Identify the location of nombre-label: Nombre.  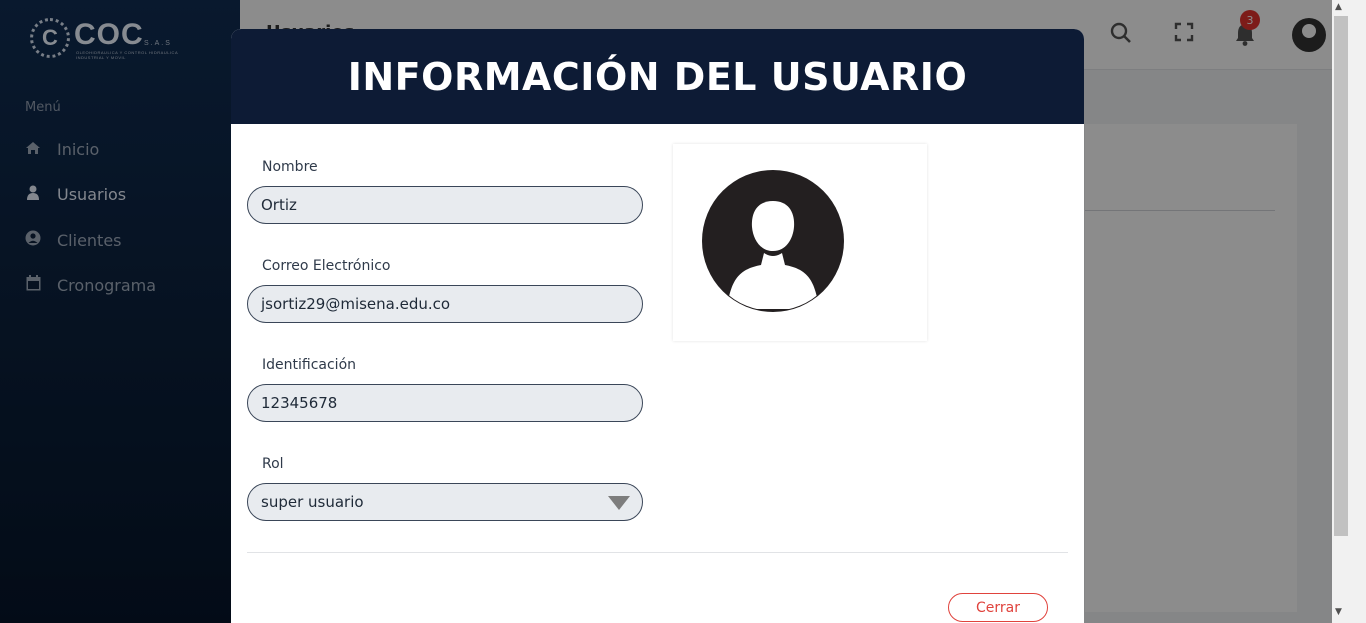
(290, 167).